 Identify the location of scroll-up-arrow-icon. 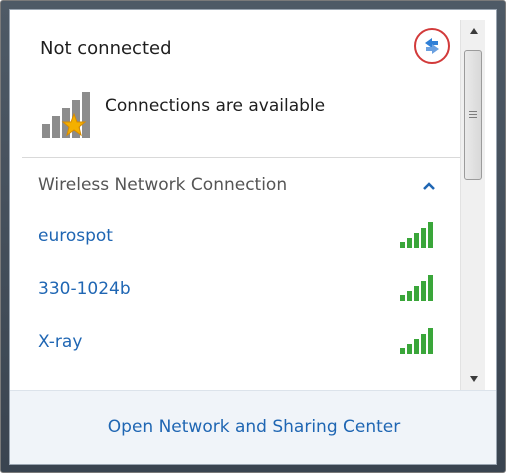
(473, 31).